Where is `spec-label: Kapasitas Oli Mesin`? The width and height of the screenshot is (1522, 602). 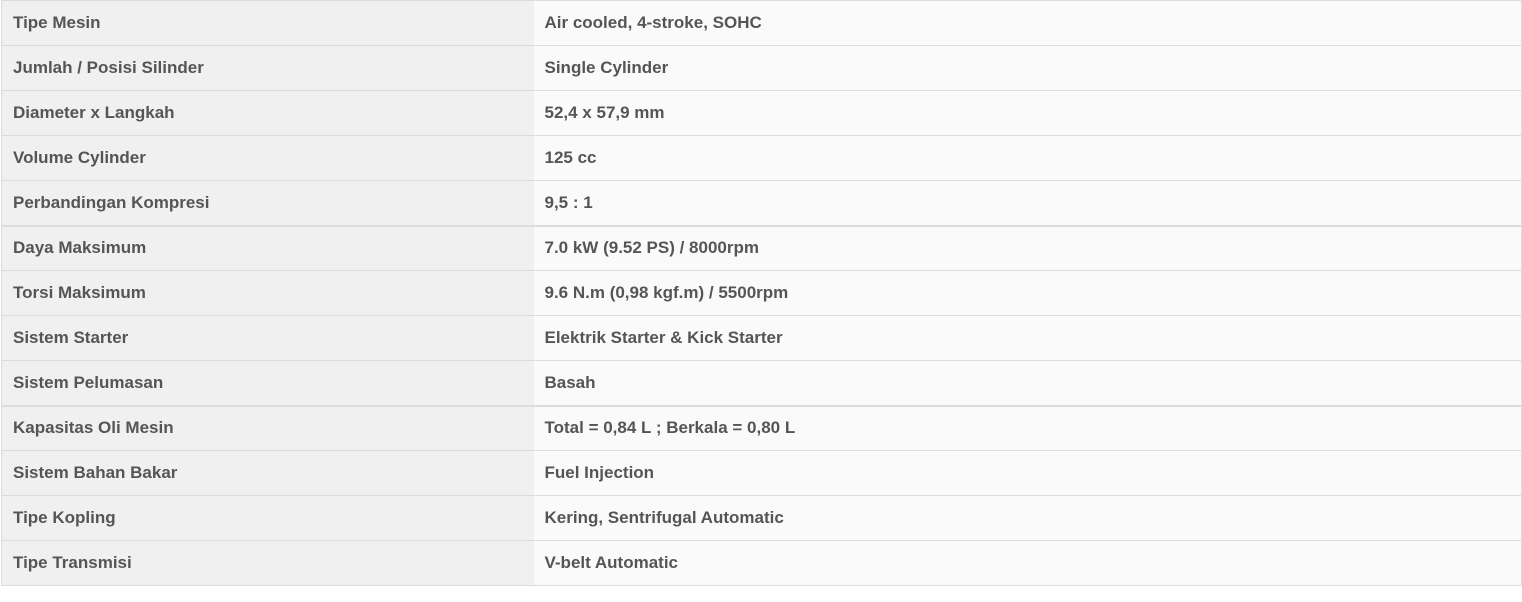
spec-label: Kapasitas Oli Mesin is located at coordinates (267, 428).